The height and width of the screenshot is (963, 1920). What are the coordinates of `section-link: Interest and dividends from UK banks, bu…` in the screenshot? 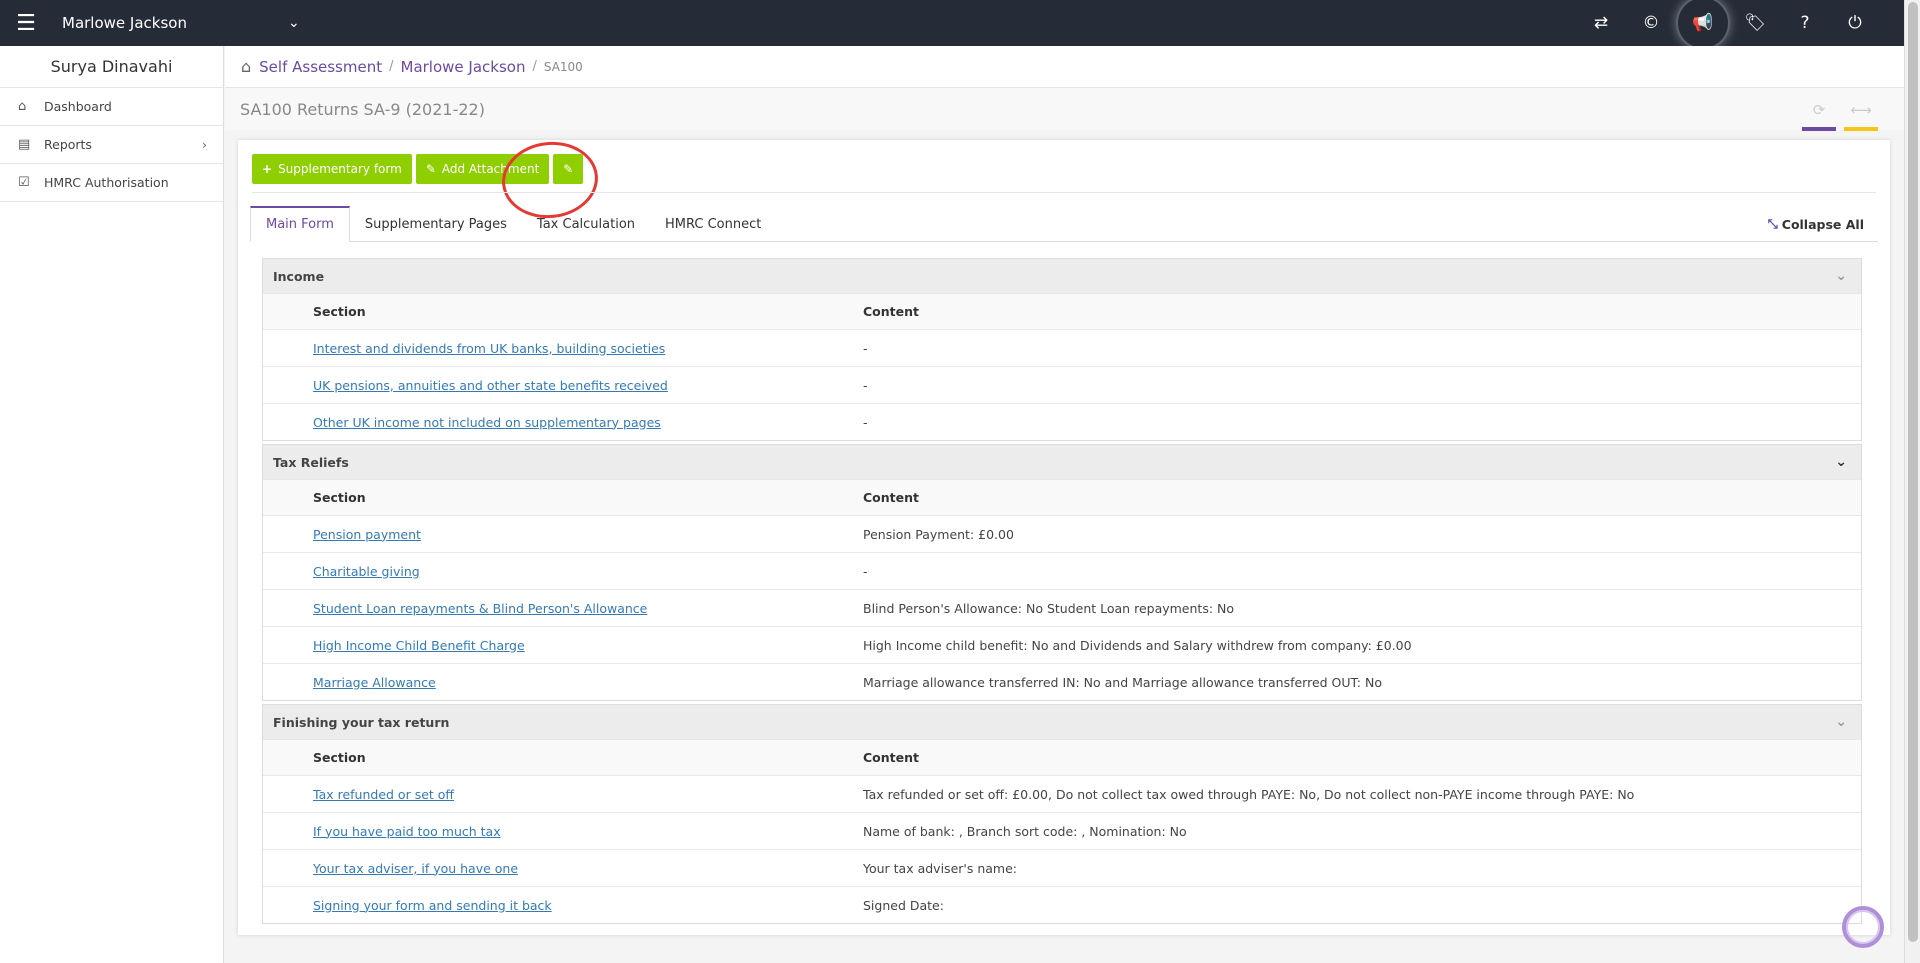 It's located at (489, 348).